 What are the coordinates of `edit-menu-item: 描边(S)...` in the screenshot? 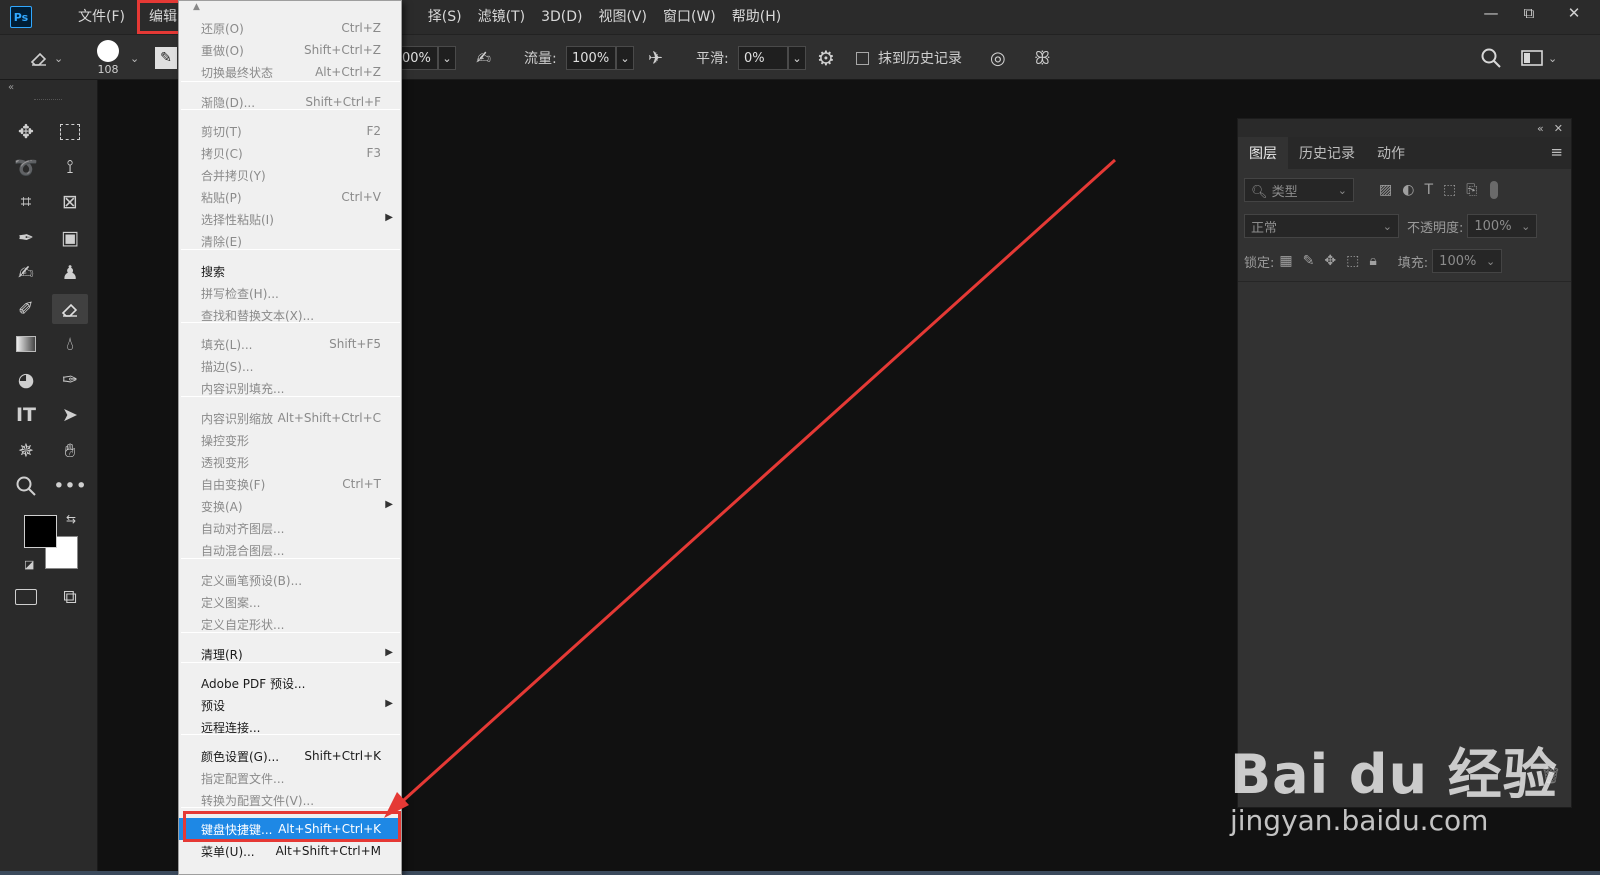 It's located at (290, 366).